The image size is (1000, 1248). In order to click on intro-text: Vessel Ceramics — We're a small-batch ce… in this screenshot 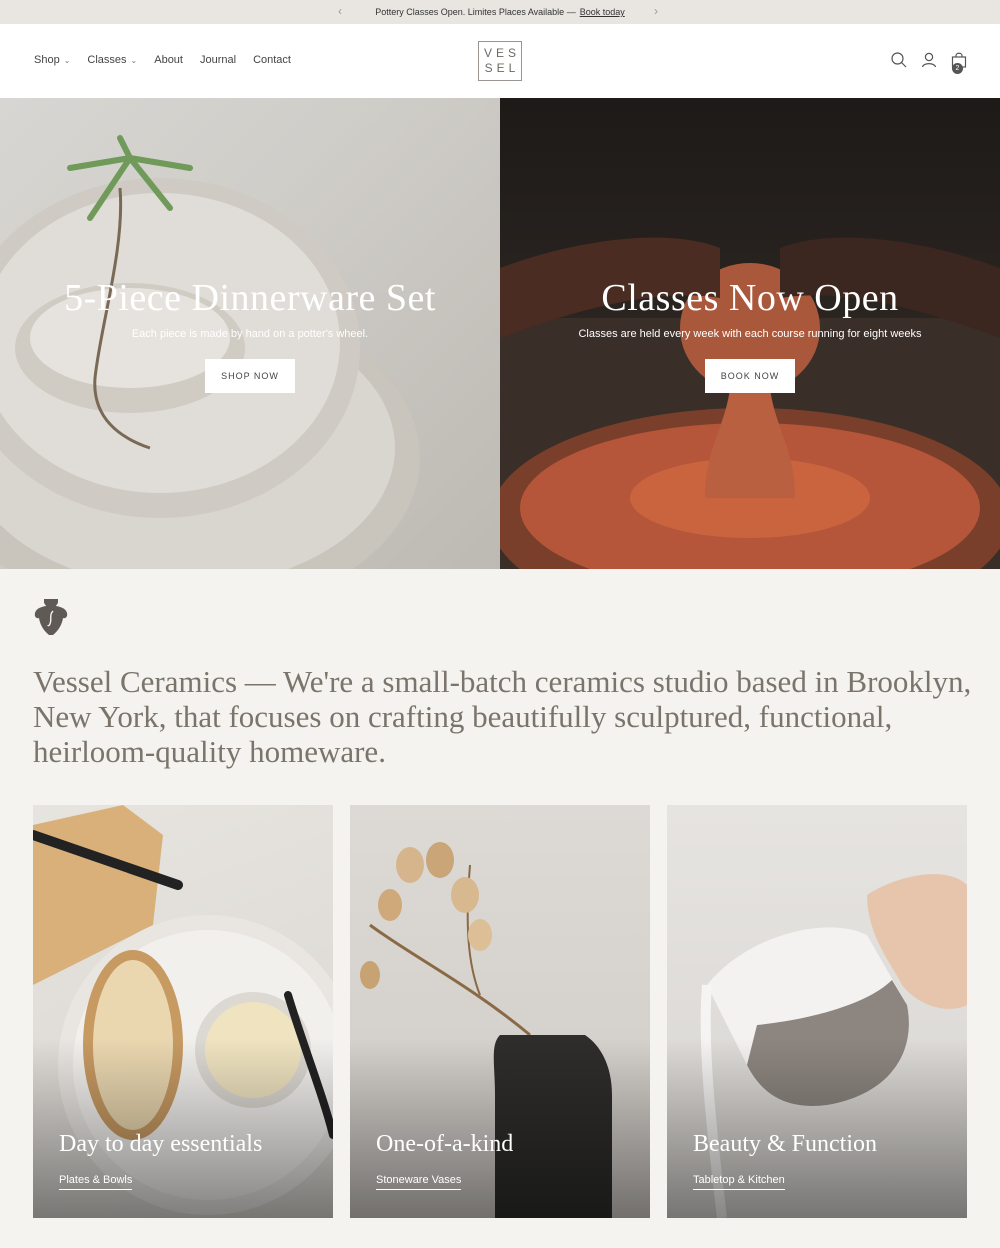, I will do `click(502, 716)`.